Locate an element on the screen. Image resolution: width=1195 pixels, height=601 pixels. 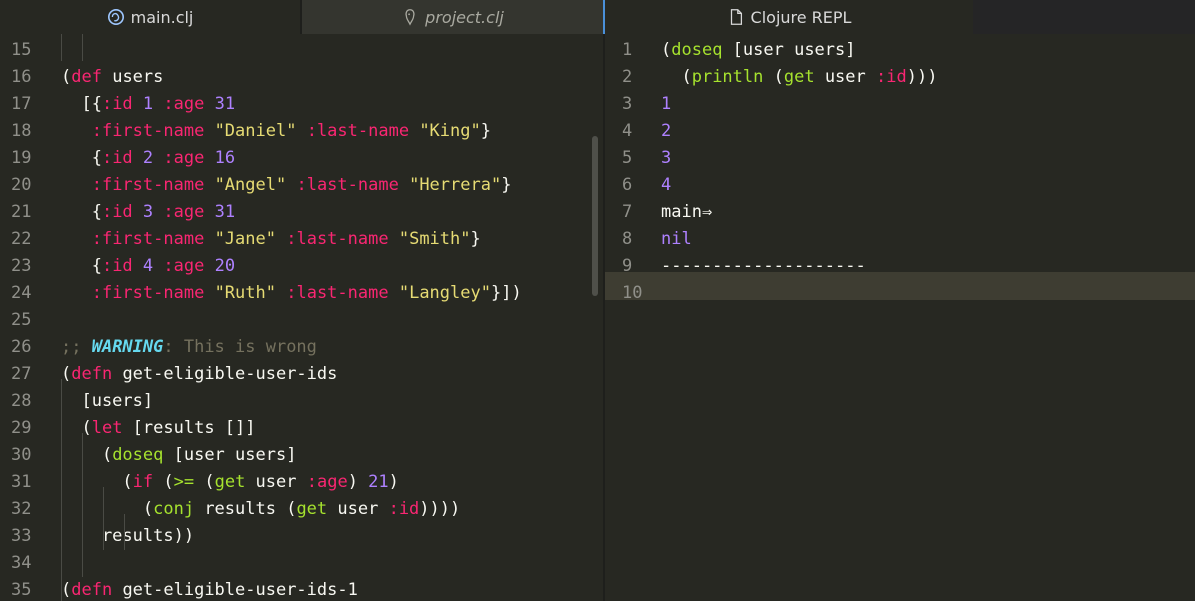
repl-text: main⇒ is located at coordinates (687, 212).